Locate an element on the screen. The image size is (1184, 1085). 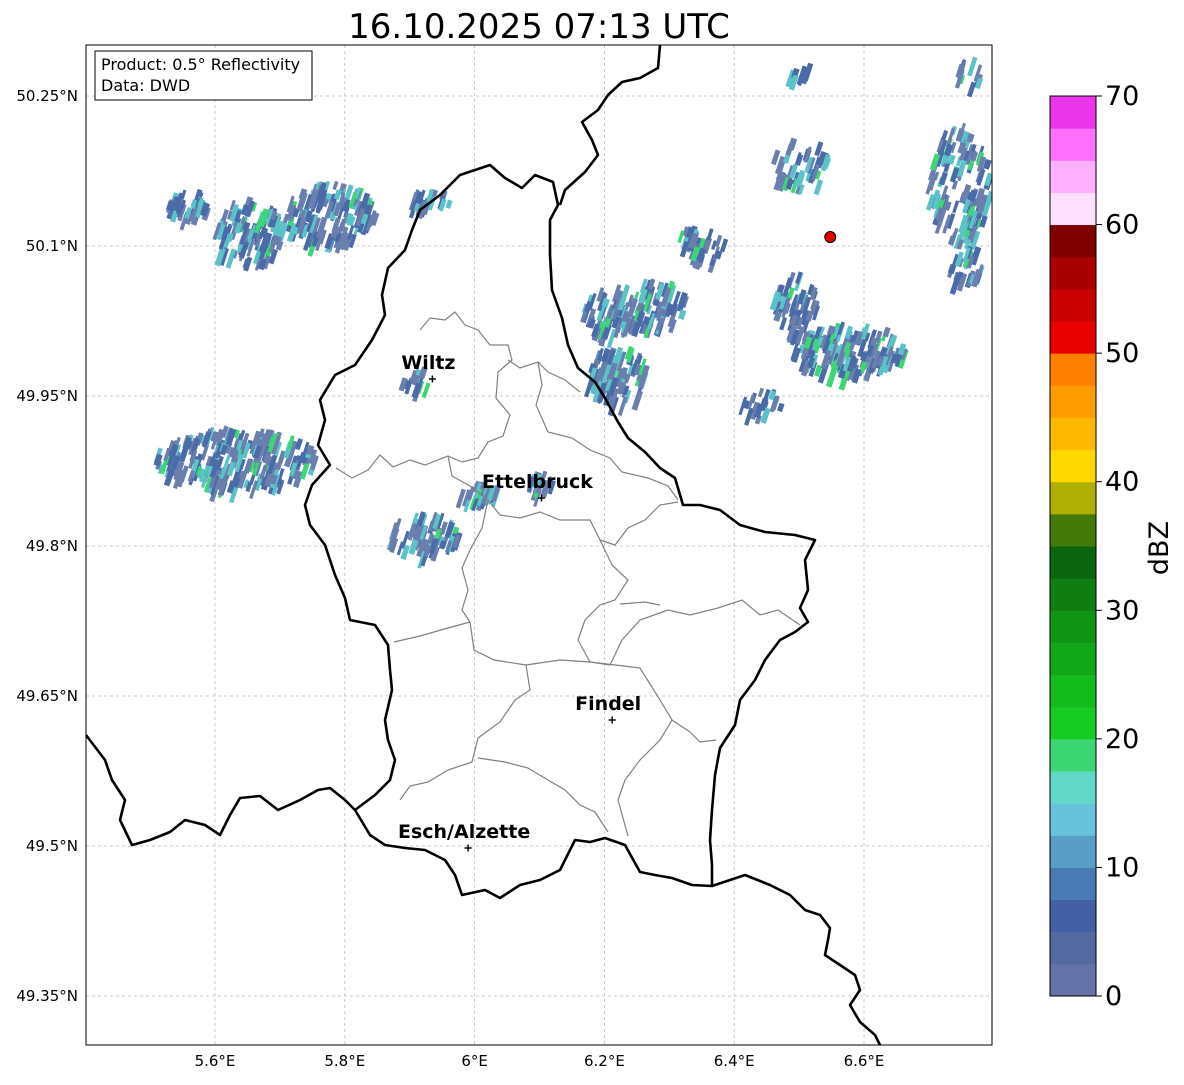
lon-tick-label: 6.4°E is located at coordinates (734, 1061).